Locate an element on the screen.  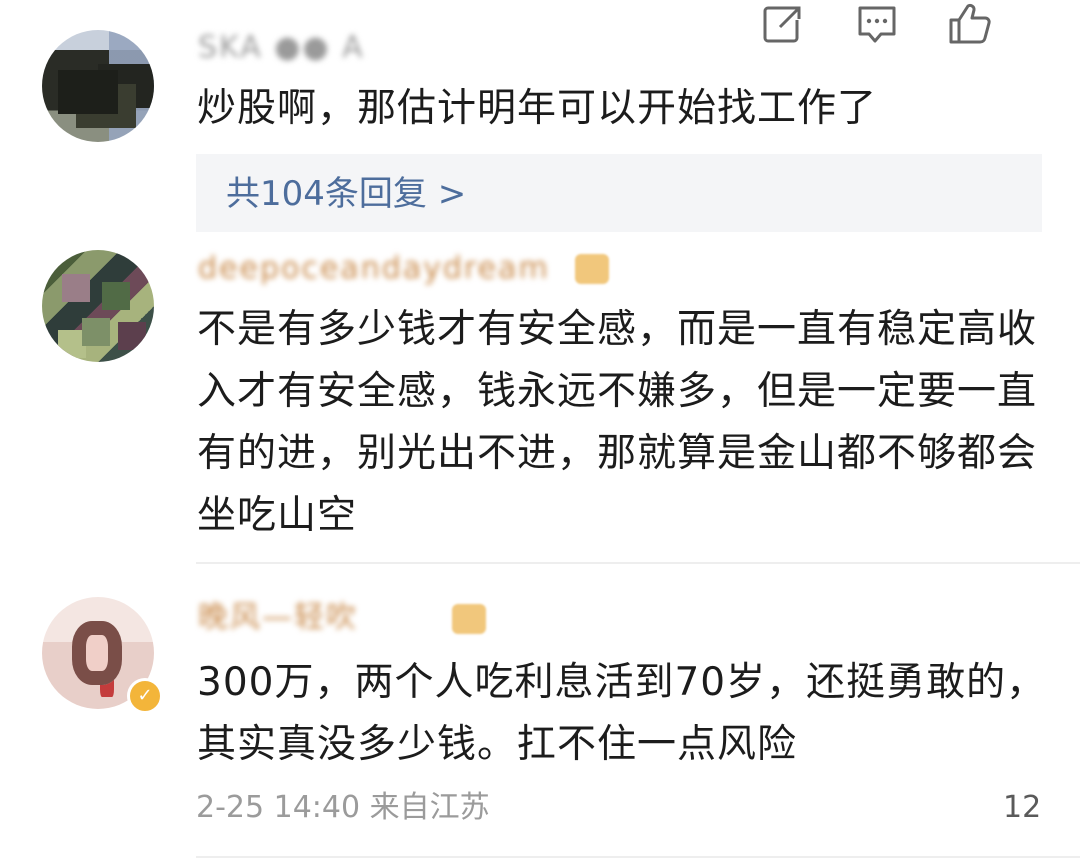
comment-text: 300万，两个人吃利息活到70岁，还挺勇敢的，其实真没多少钱。扛不住一点风险 is located at coordinates (622, 713).